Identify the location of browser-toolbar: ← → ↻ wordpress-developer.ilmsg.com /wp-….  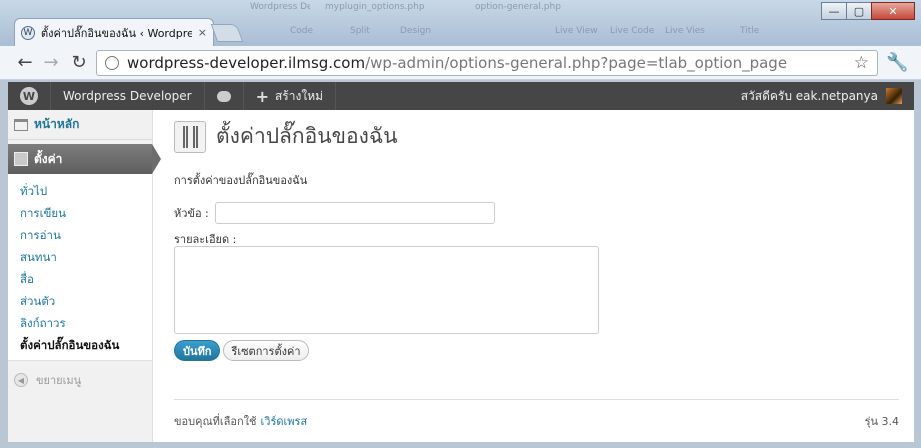
(460, 63).